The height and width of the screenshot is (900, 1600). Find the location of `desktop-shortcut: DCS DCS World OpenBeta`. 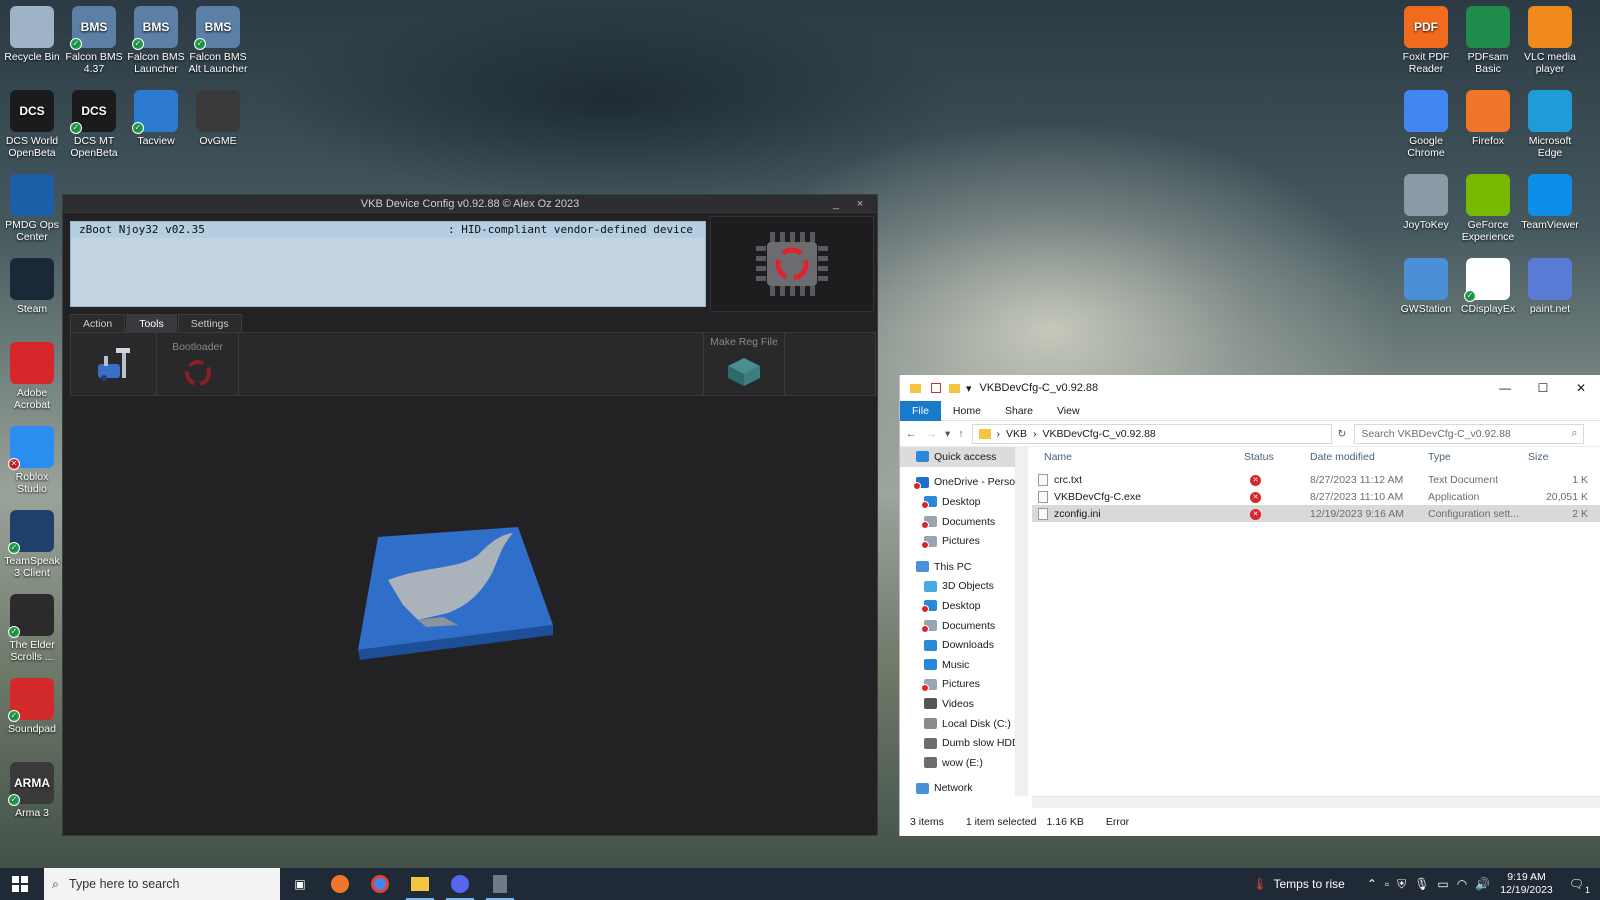

desktop-shortcut: DCS DCS World OpenBeta is located at coordinates (32, 124).